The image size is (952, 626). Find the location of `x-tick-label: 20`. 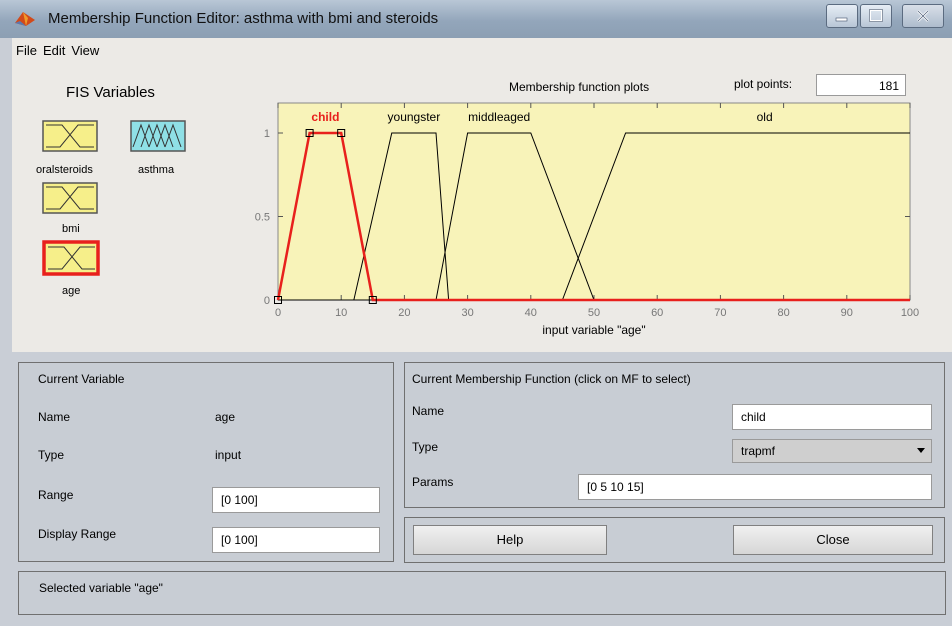

x-tick-label: 20 is located at coordinates (404, 313).